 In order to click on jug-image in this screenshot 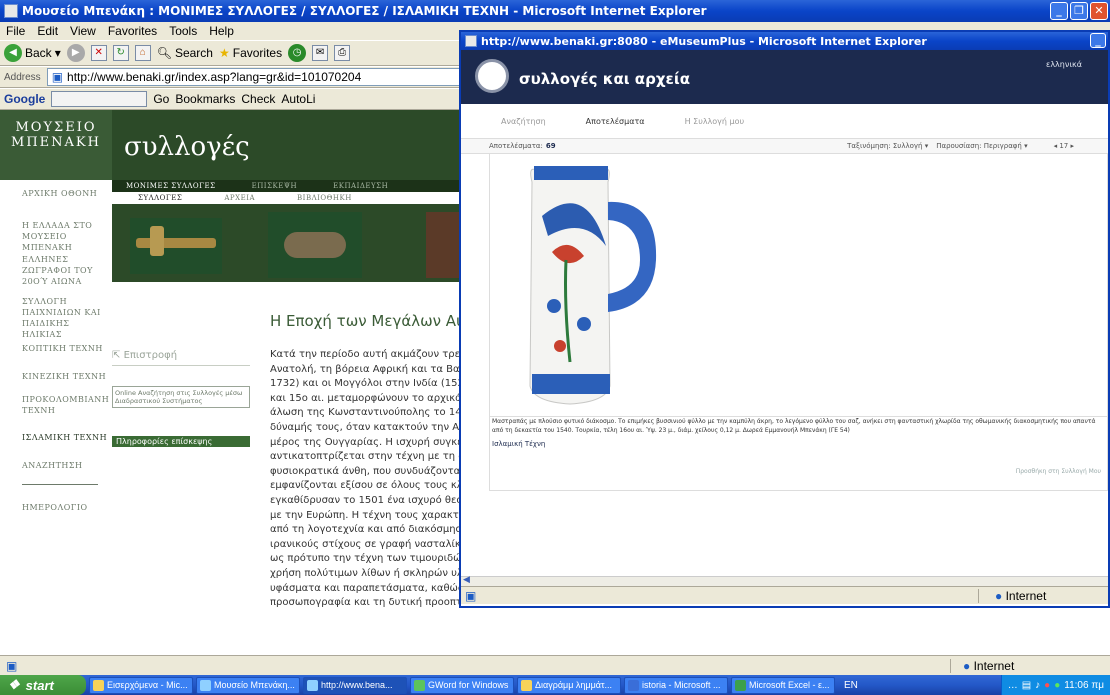, I will do `click(583, 283)`.